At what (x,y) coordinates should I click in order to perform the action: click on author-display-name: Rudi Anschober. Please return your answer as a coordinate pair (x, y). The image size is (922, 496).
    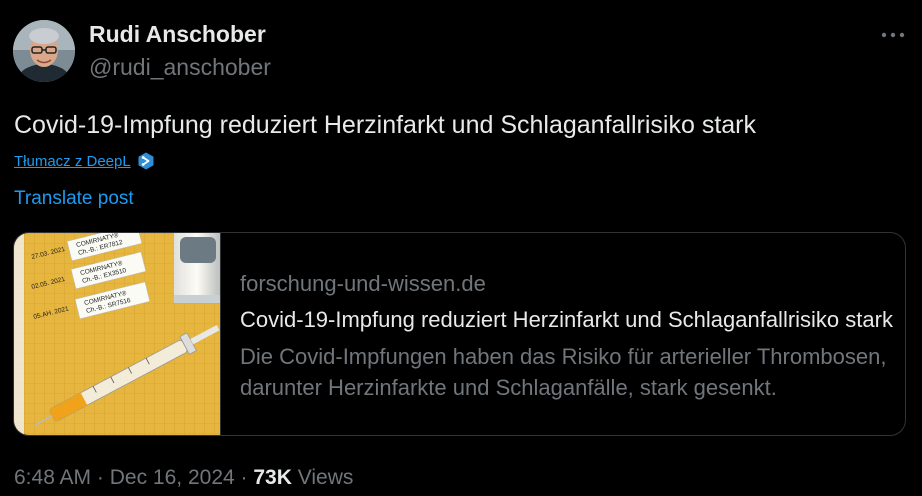
    Looking at the image, I should click on (177, 34).